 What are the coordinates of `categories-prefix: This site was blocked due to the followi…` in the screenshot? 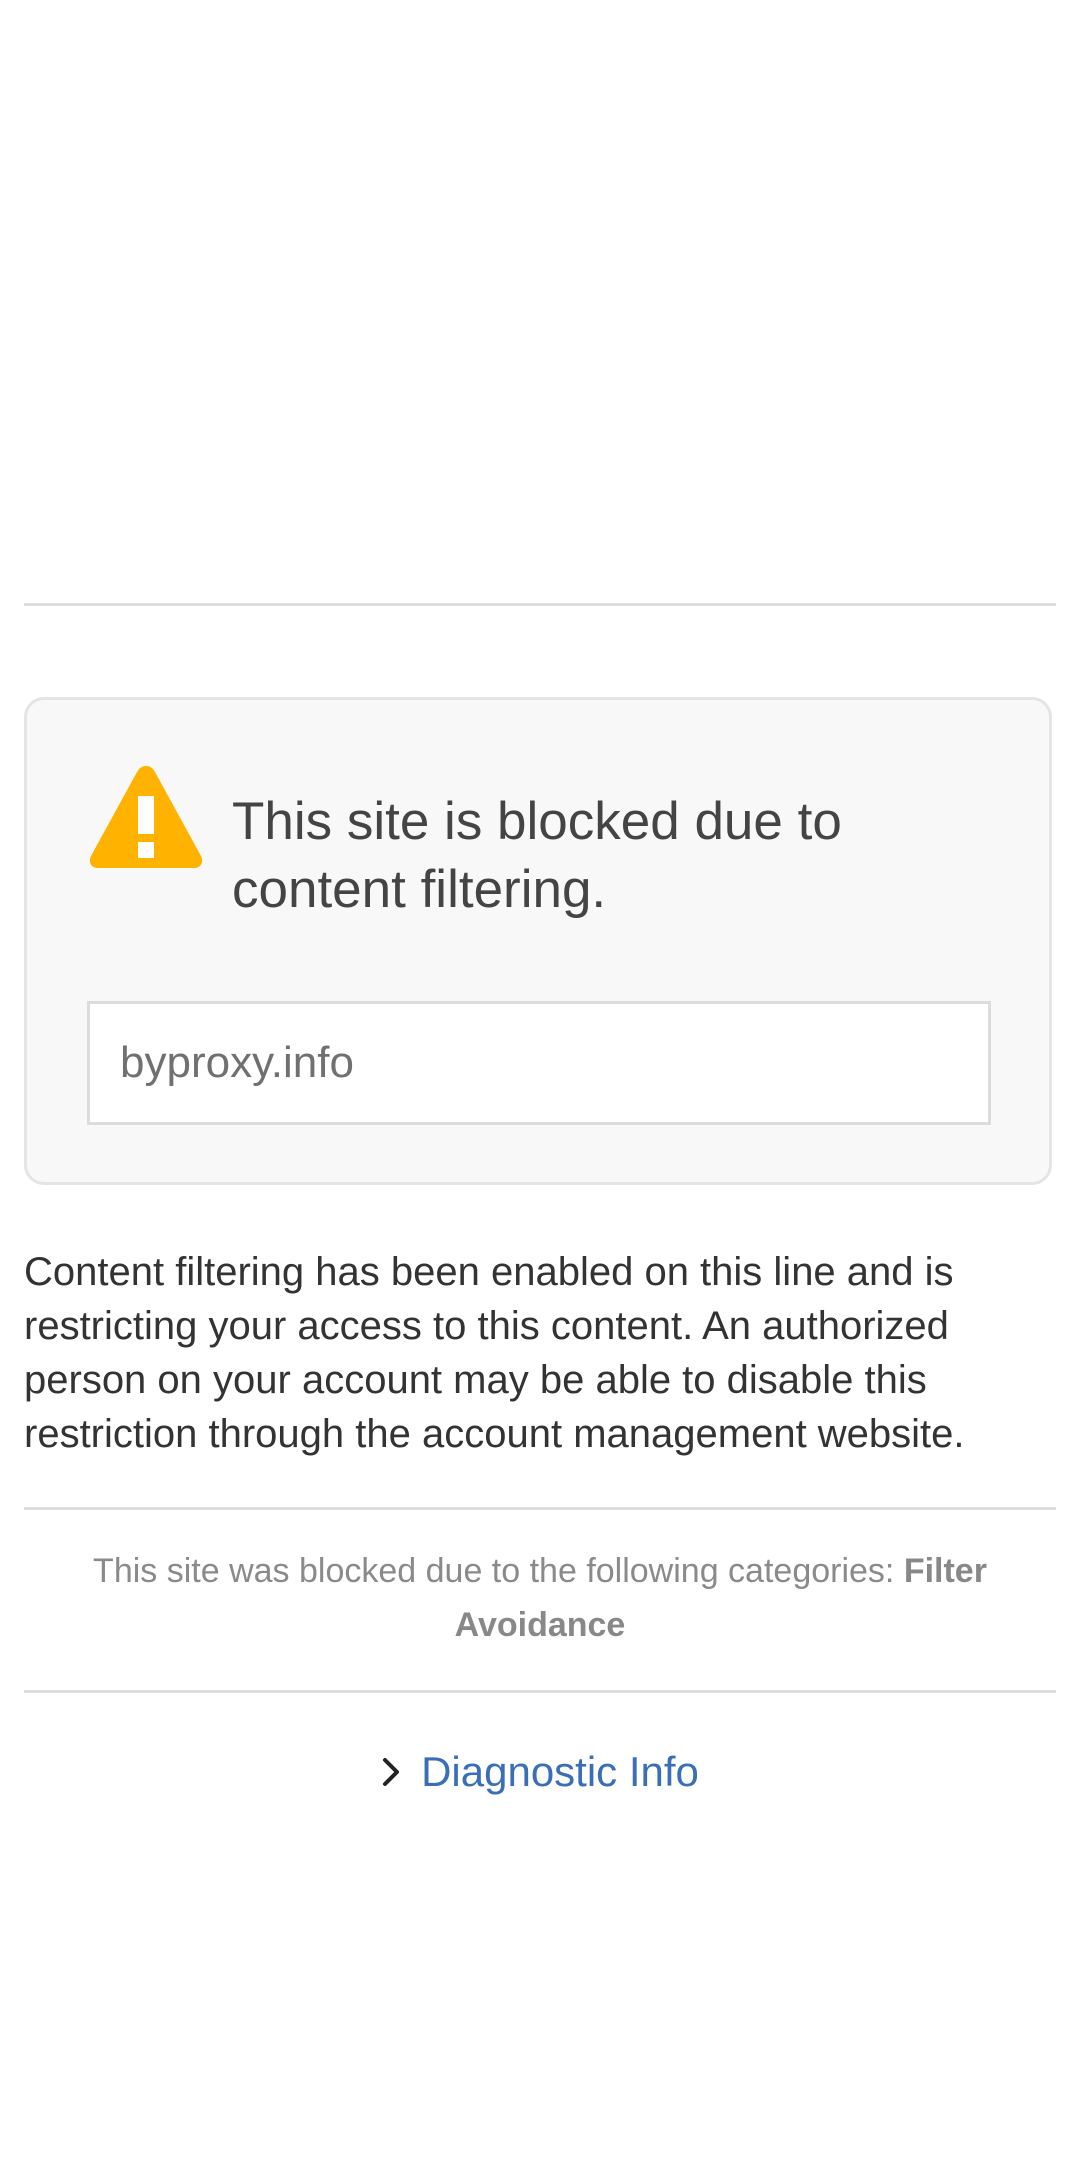 It's located at (498, 1571).